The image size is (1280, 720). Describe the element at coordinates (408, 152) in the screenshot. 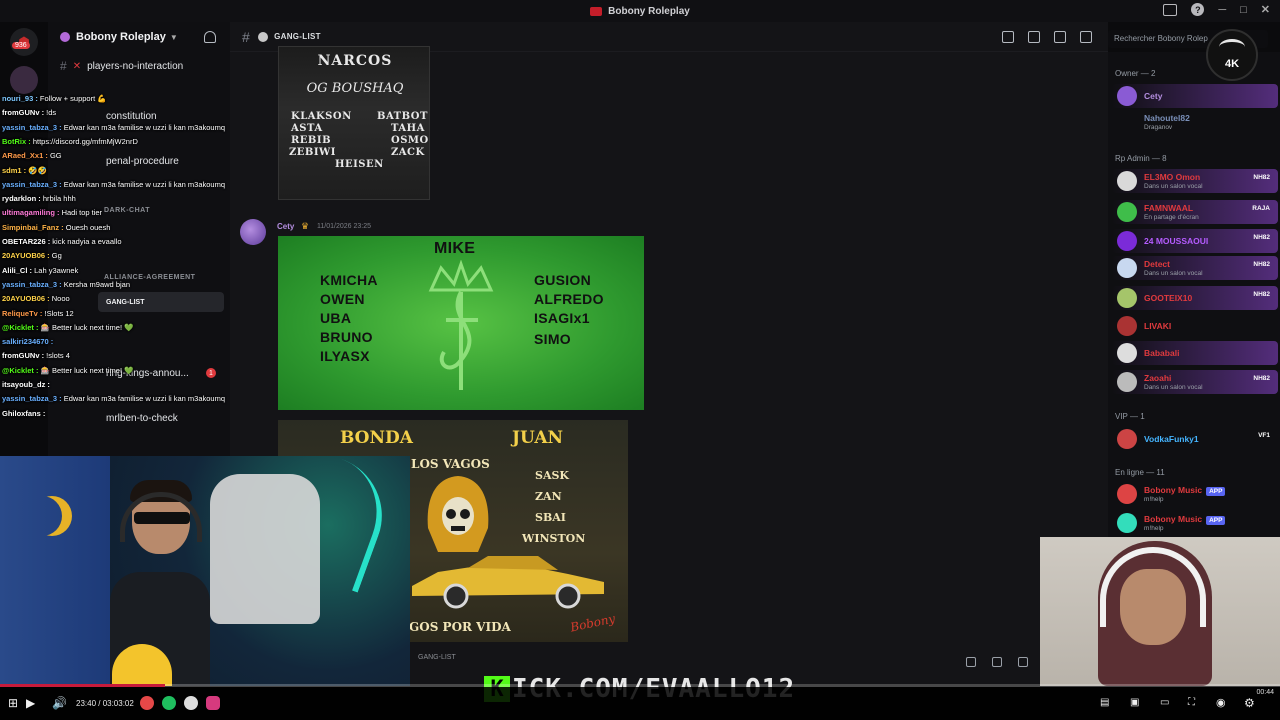

I see `narcos-member: ZACK` at that location.